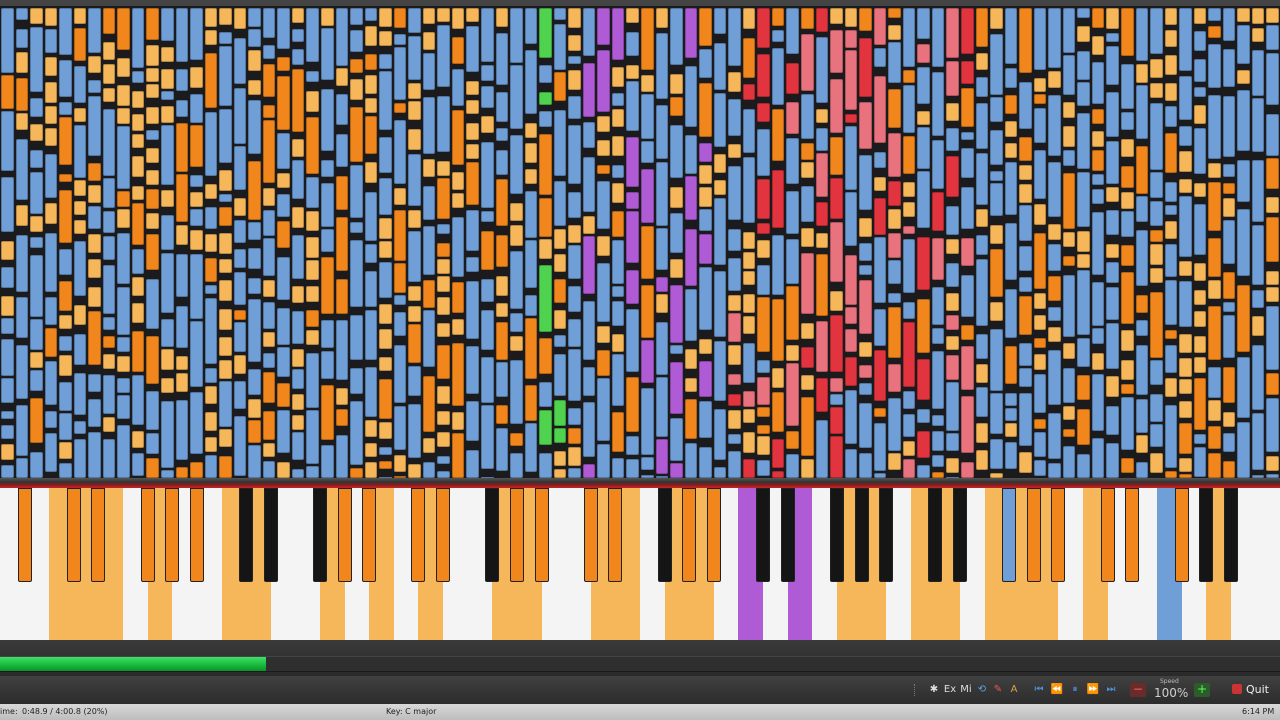 The height and width of the screenshot is (720, 1280). What do you see at coordinates (916, 690) in the screenshot?
I see `toolbar-grip` at bounding box center [916, 690].